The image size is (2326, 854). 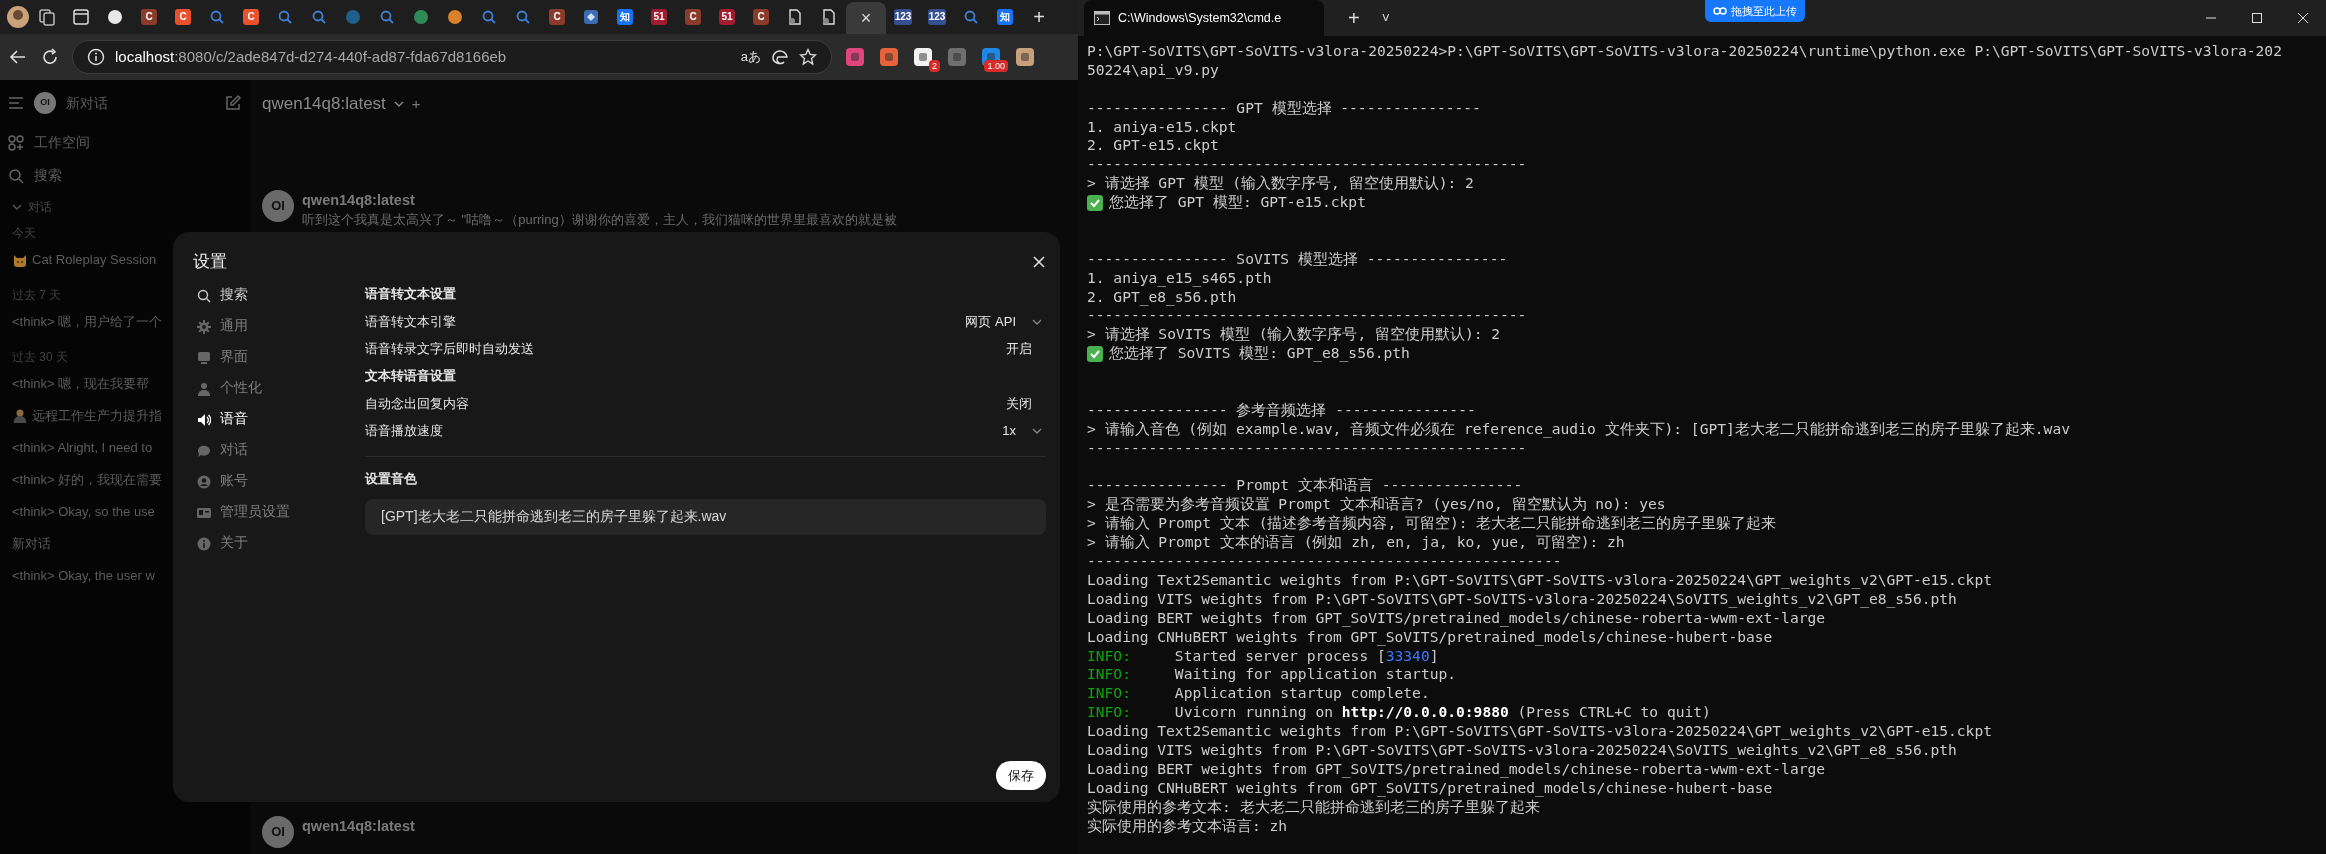 What do you see at coordinates (1153, 146) in the screenshot?
I see `terminal-line: 2. GPT-e15.ckpt` at bounding box center [1153, 146].